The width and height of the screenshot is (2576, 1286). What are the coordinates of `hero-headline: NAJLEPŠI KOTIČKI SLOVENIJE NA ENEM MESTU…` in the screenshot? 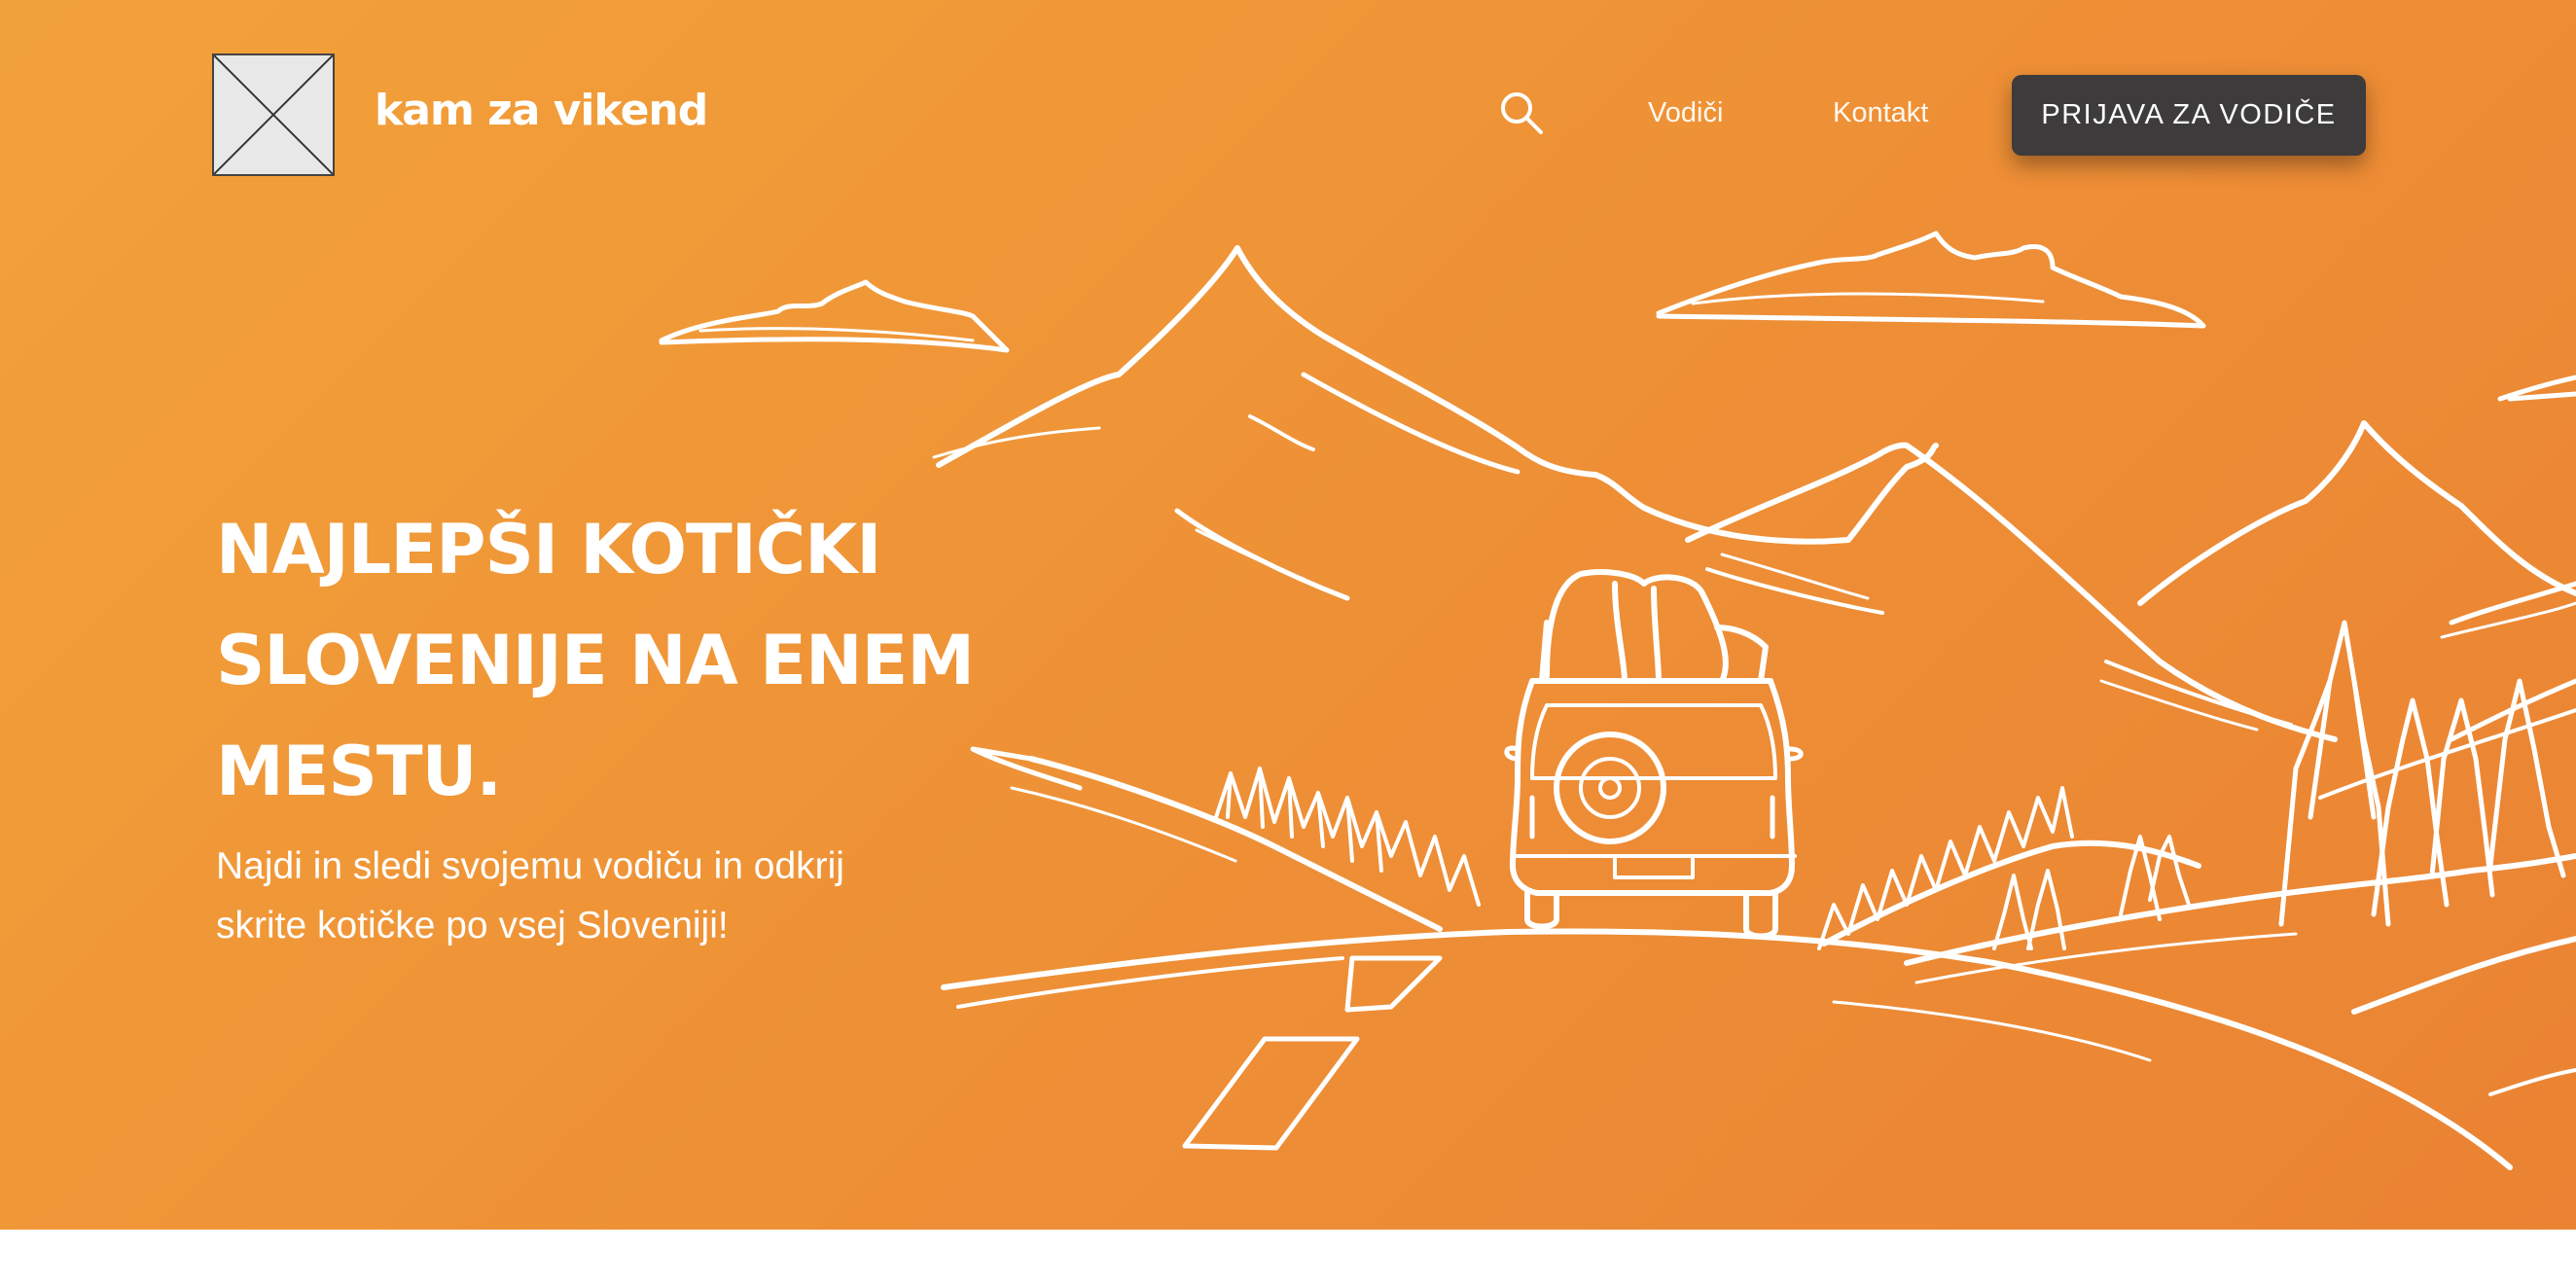 It's located at (653, 660).